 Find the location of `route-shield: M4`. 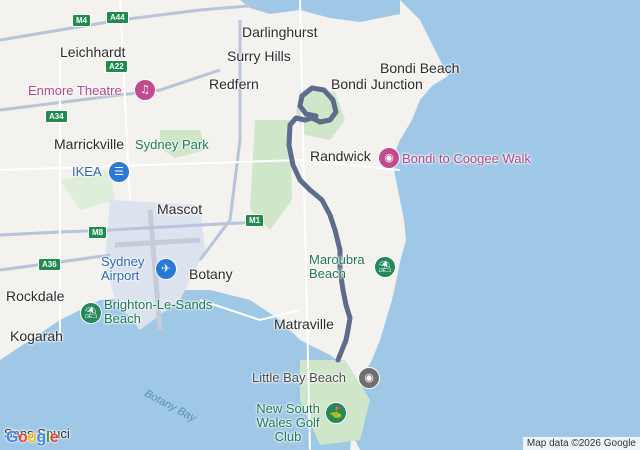

route-shield: M4 is located at coordinates (82, 20).